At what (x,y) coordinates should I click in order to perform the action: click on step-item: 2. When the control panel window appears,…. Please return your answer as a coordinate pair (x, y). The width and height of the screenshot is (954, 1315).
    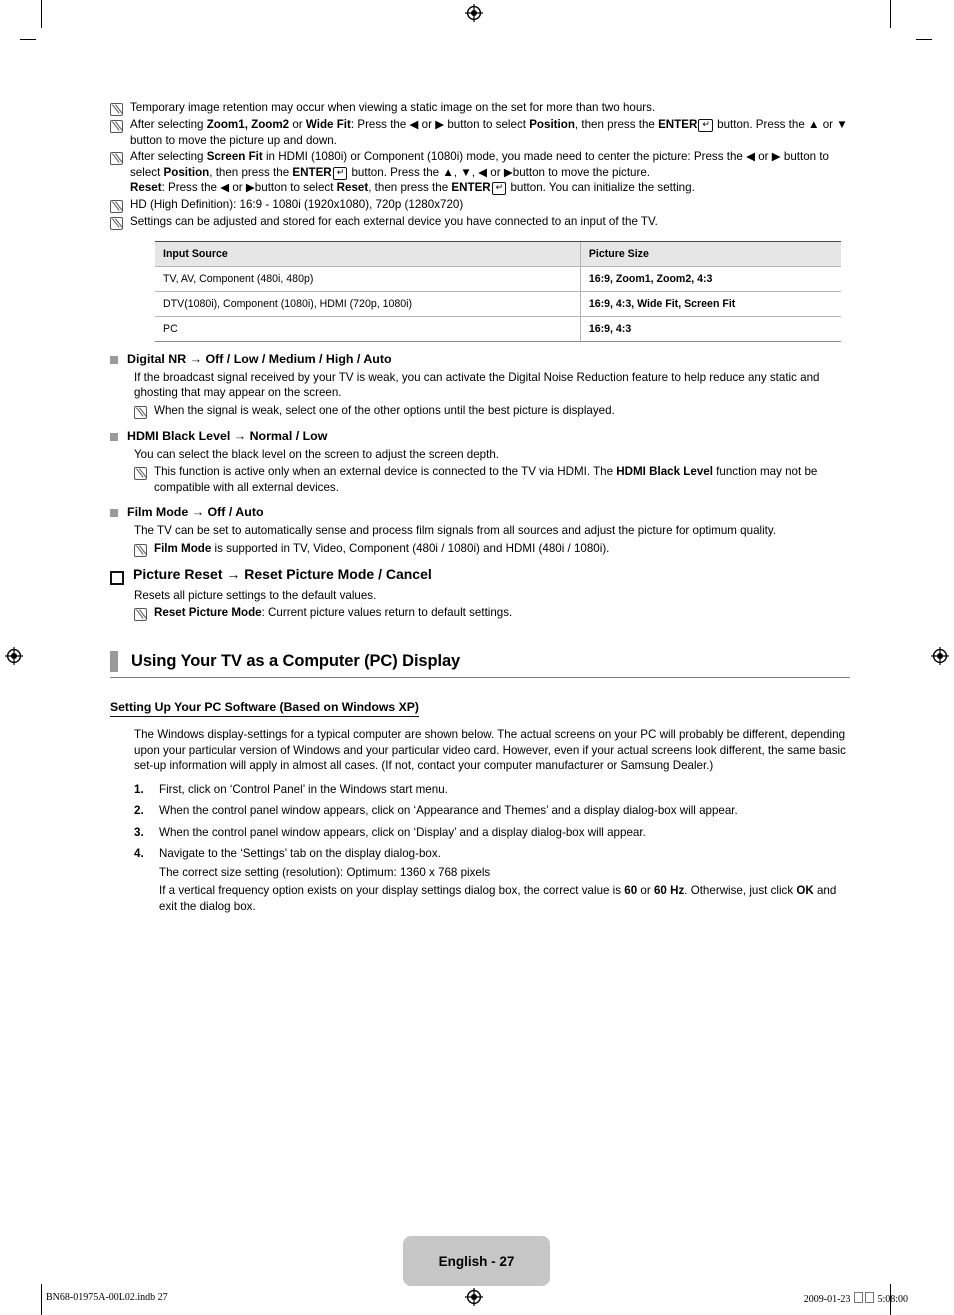
    Looking at the image, I should click on (480, 811).